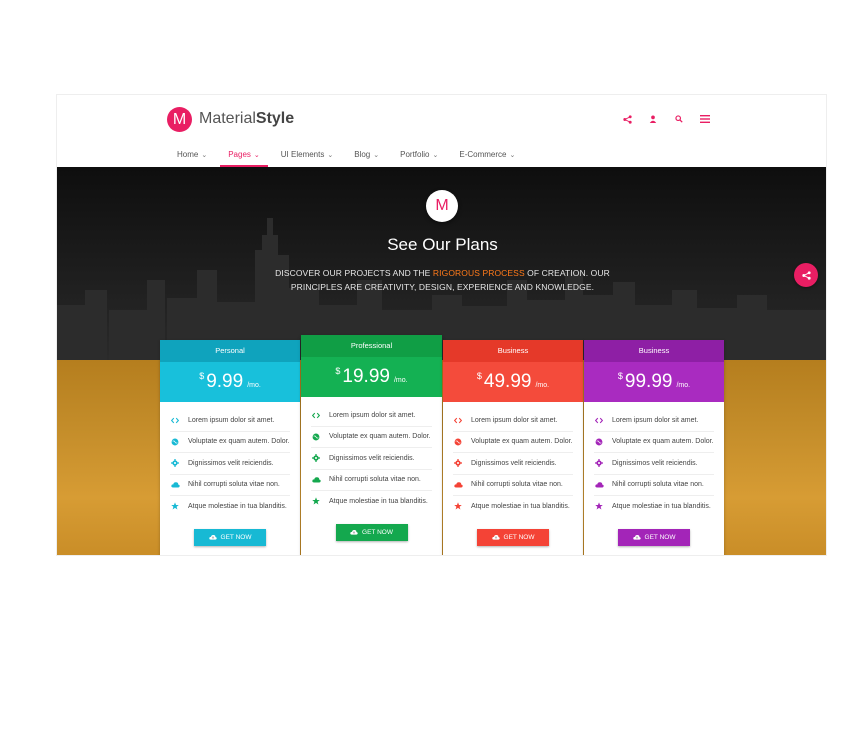 This screenshot has height=756, width=862. What do you see at coordinates (371, 346) in the screenshot?
I see `plan-name: Professional` at bounding box center [371, 346].